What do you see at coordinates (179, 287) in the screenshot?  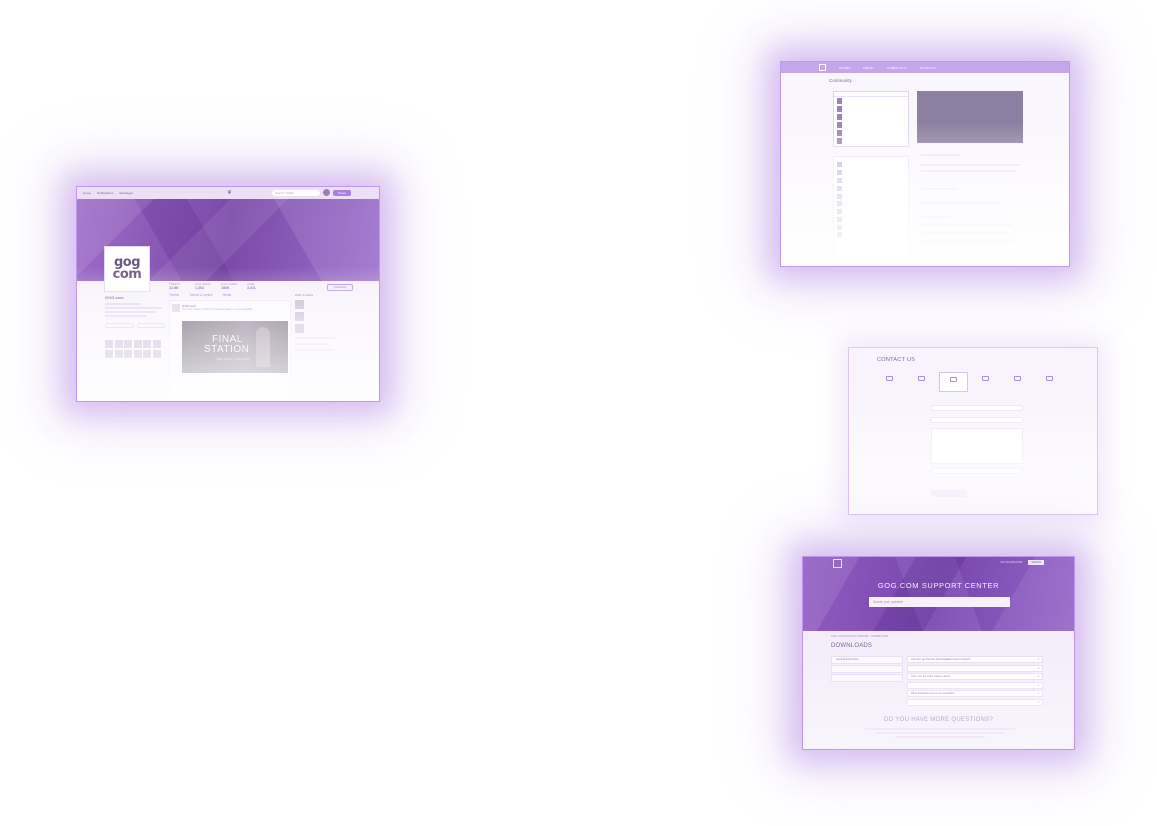 I see `stat-tweets: TWEETS 13.8K` at bounding box center [179, 287].